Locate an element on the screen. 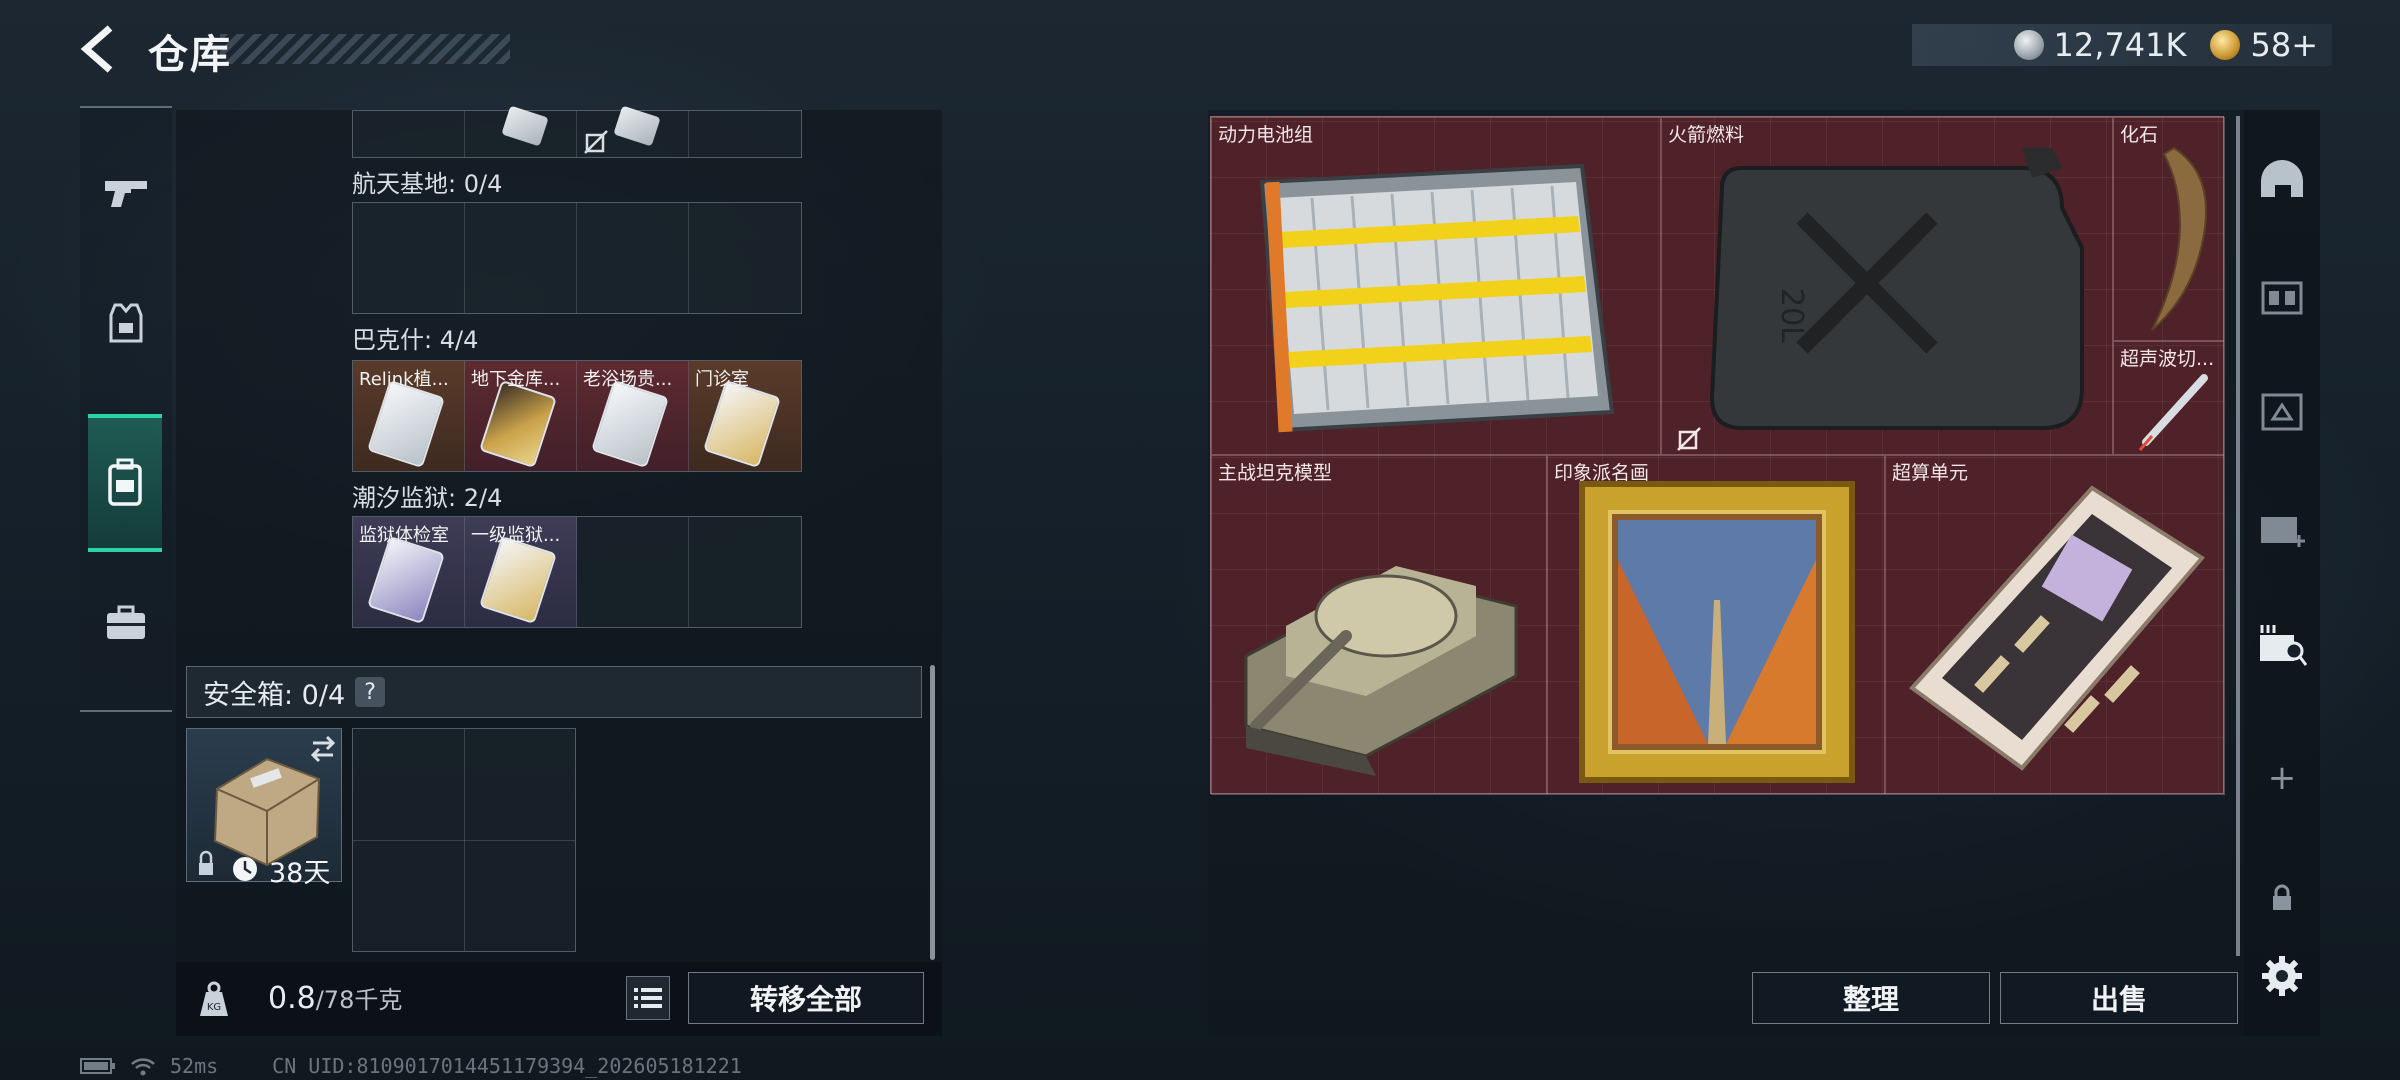  panel-scrollbar is located at coordinates (2238, 536).